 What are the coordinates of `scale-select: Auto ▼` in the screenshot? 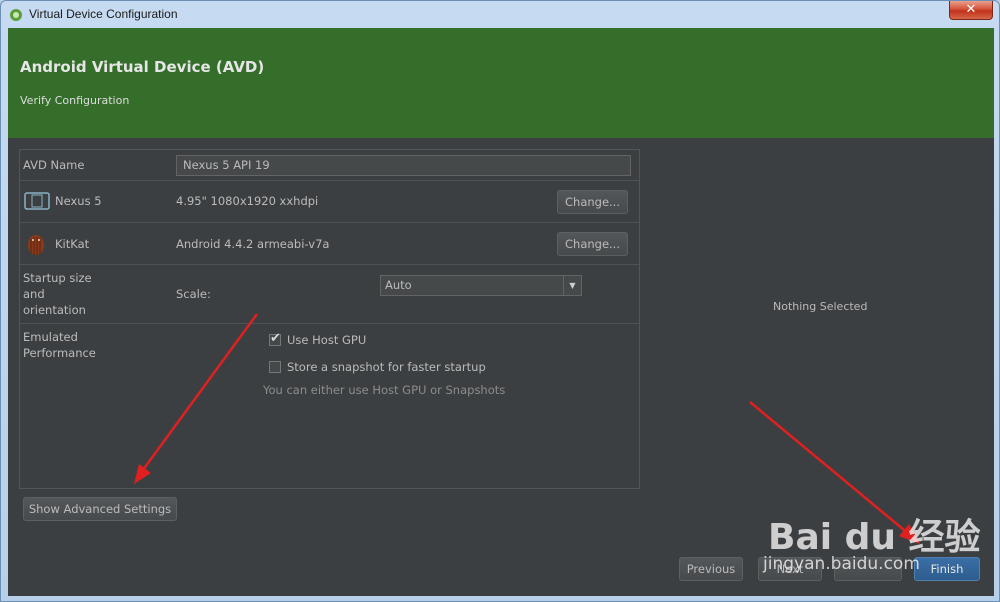 It's located at (481, 285).